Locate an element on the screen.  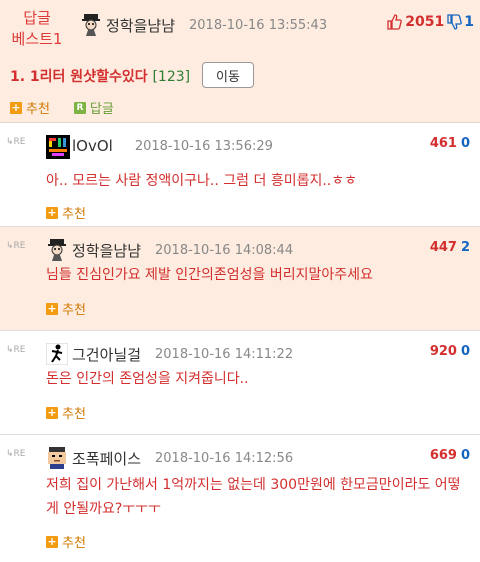
comment-author-nick: 조폭페이스 is located at coordinates (106, 458).